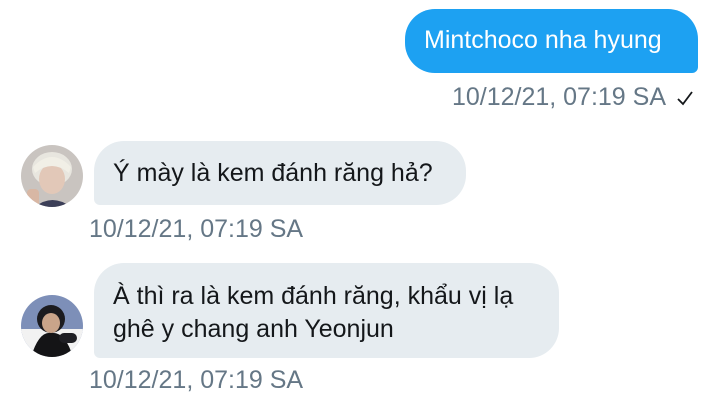 The image size is (720, 402). I want to click on incoming-message-bubble: Ý mày là kem đánh răng hả?, so click(280, 173).